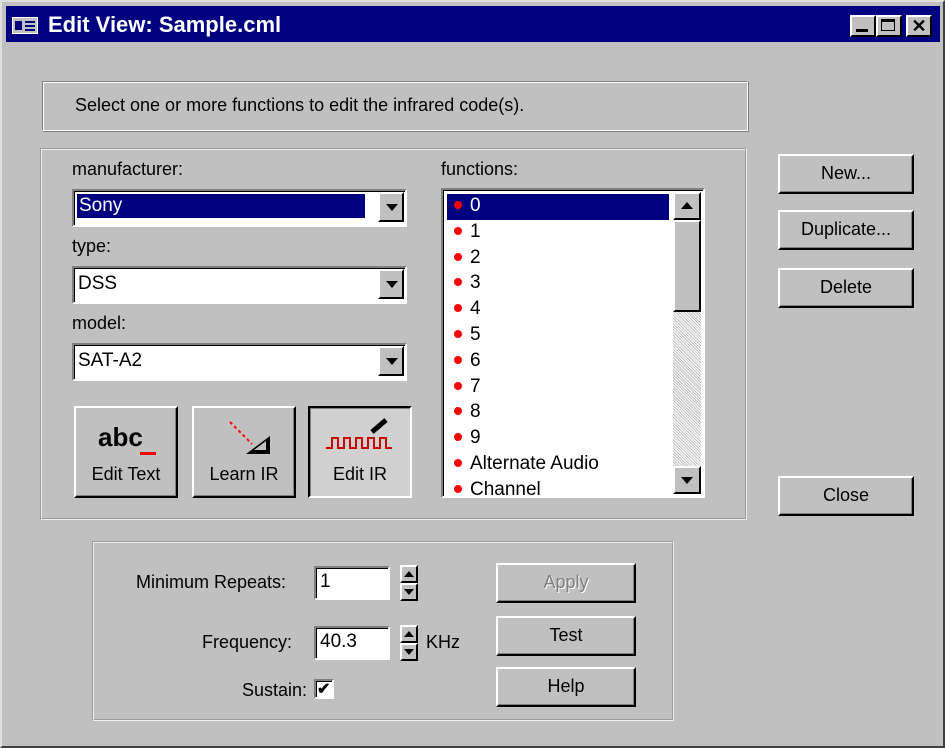 The width and height of the screenshot is (945, 748). Describe the element at coordinates (534, 463) in the screenshot. I see `list-item-label: Alternate Audio` at that location.